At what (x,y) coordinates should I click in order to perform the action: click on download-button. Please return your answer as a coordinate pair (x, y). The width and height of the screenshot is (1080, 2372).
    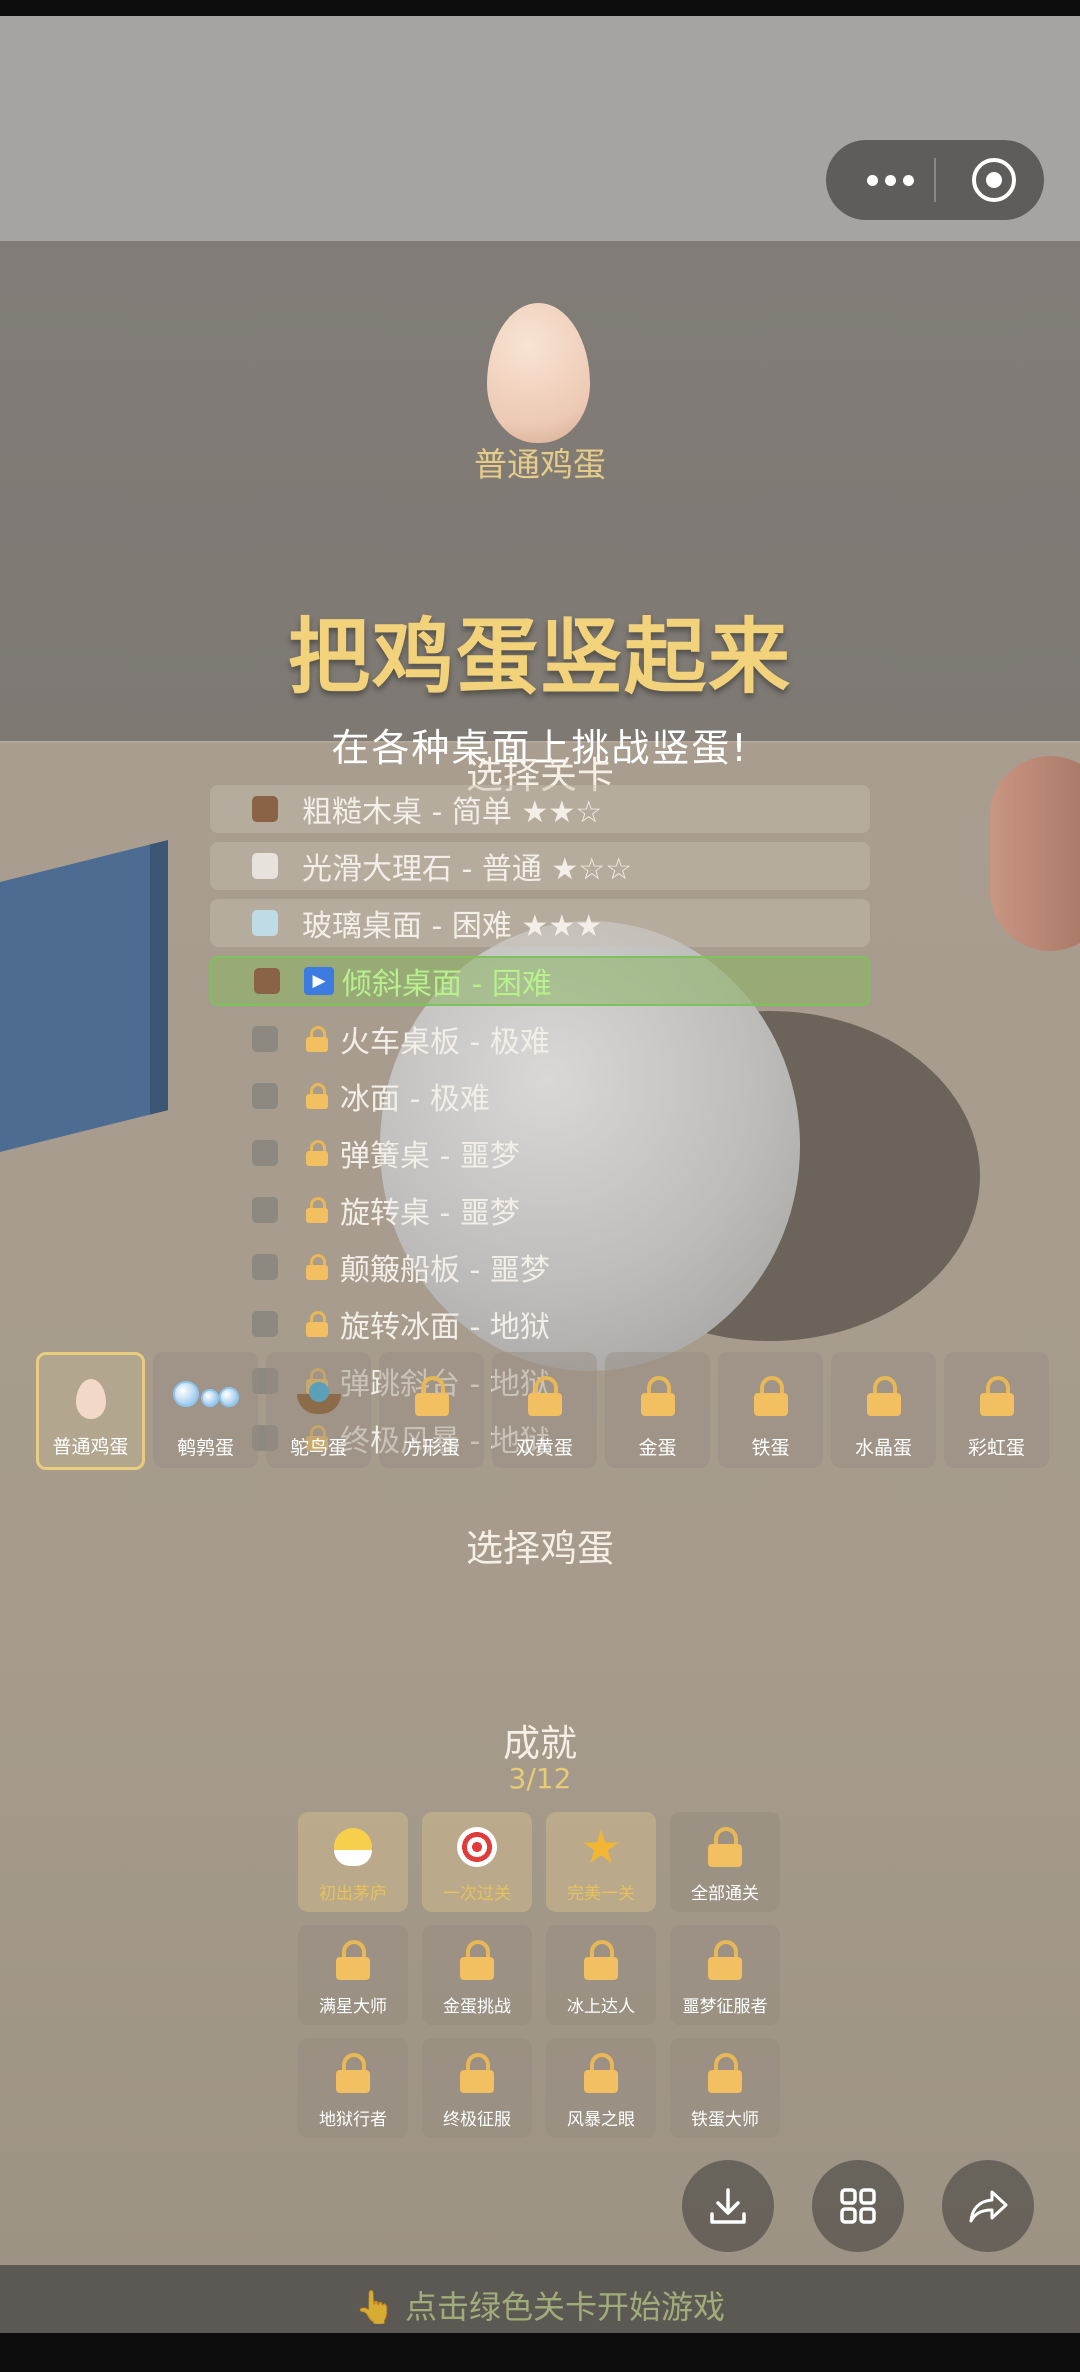
    Looking at the image, I should click on (728, 2206).